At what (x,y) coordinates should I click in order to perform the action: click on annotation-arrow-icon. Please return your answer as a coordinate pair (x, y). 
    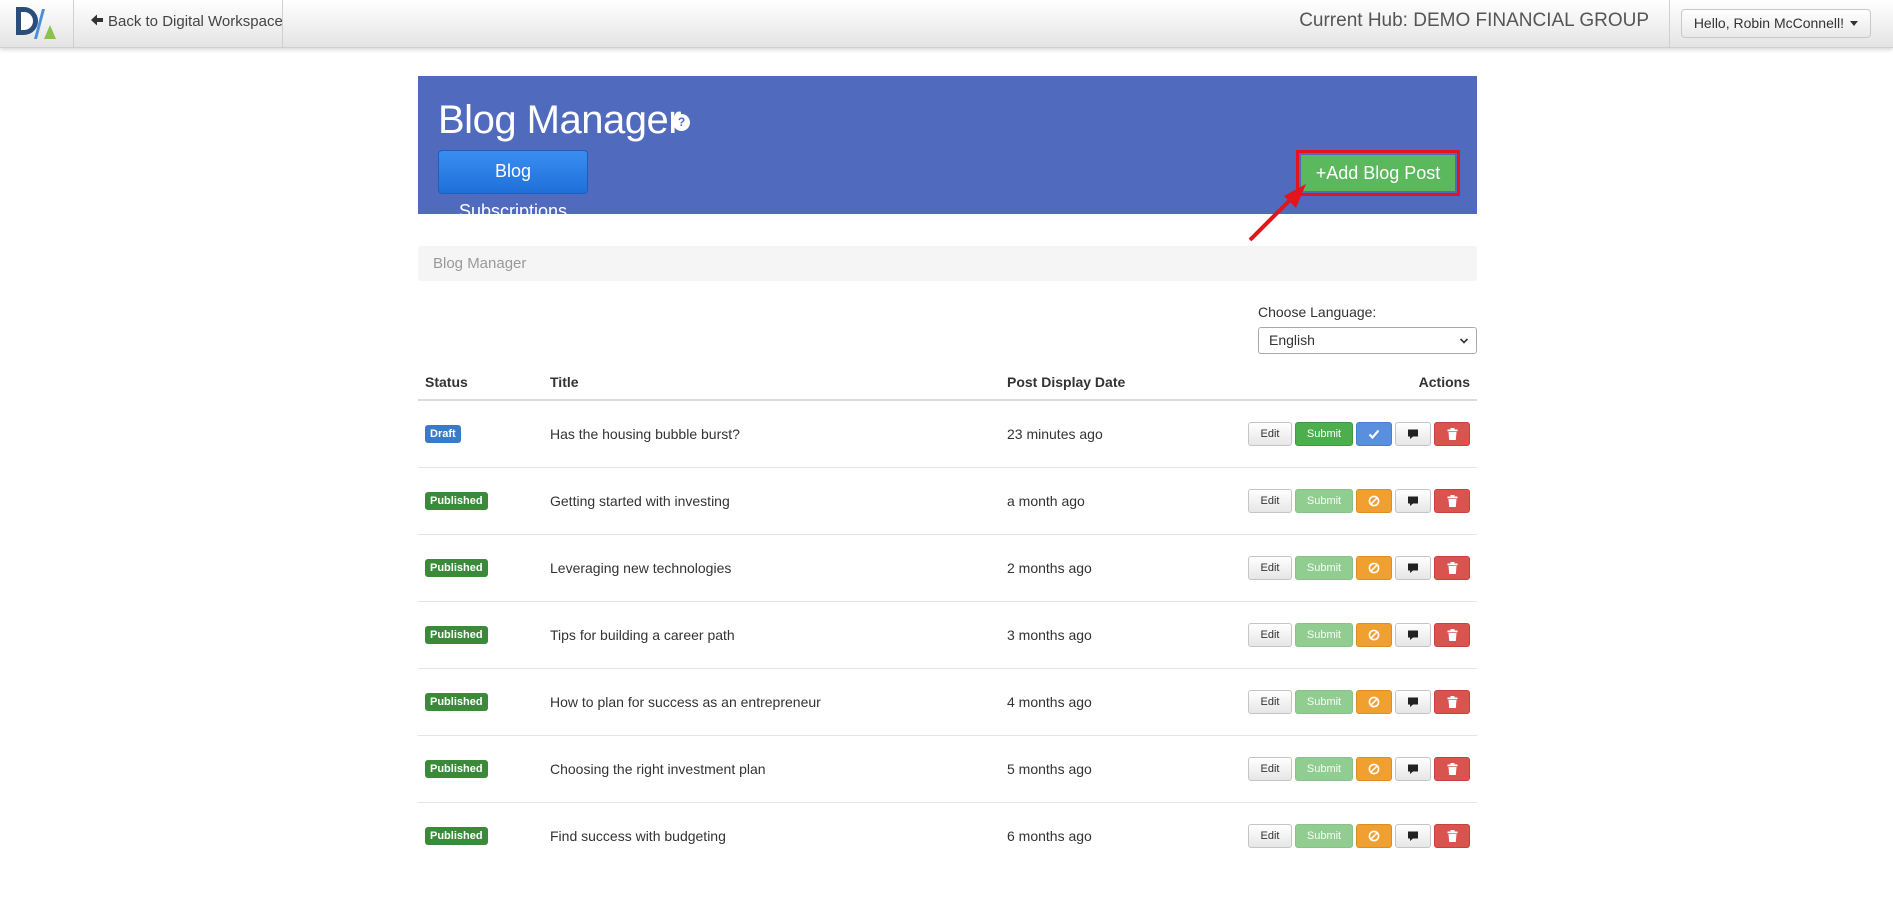
    Looking at the image, I should click on (1277, 213).